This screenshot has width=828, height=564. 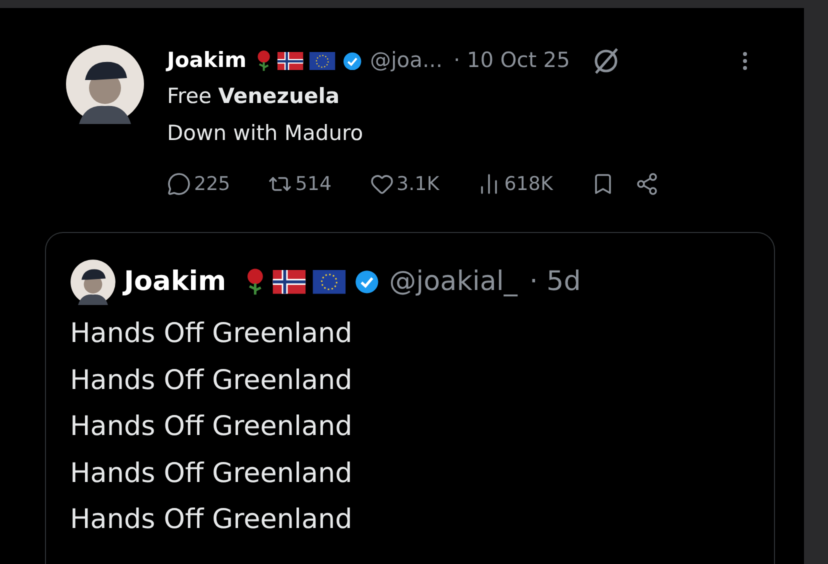 What do you see at coordinates (405, 184) in the screenshot?
I see `like-button: 3.1K` at bounding box center [405, 184].